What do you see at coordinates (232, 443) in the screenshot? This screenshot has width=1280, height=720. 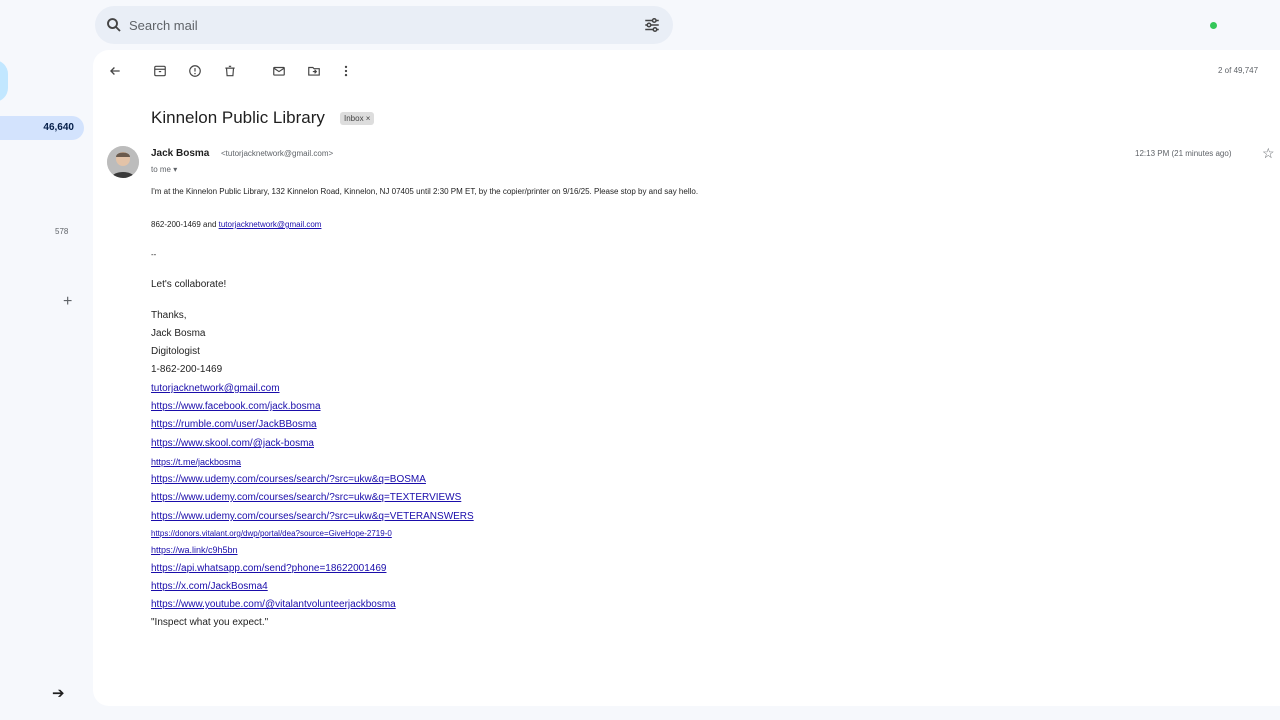 I see `signature-link: https://www.skool.com/@jack-bosma` at bounding box center [232, 443].